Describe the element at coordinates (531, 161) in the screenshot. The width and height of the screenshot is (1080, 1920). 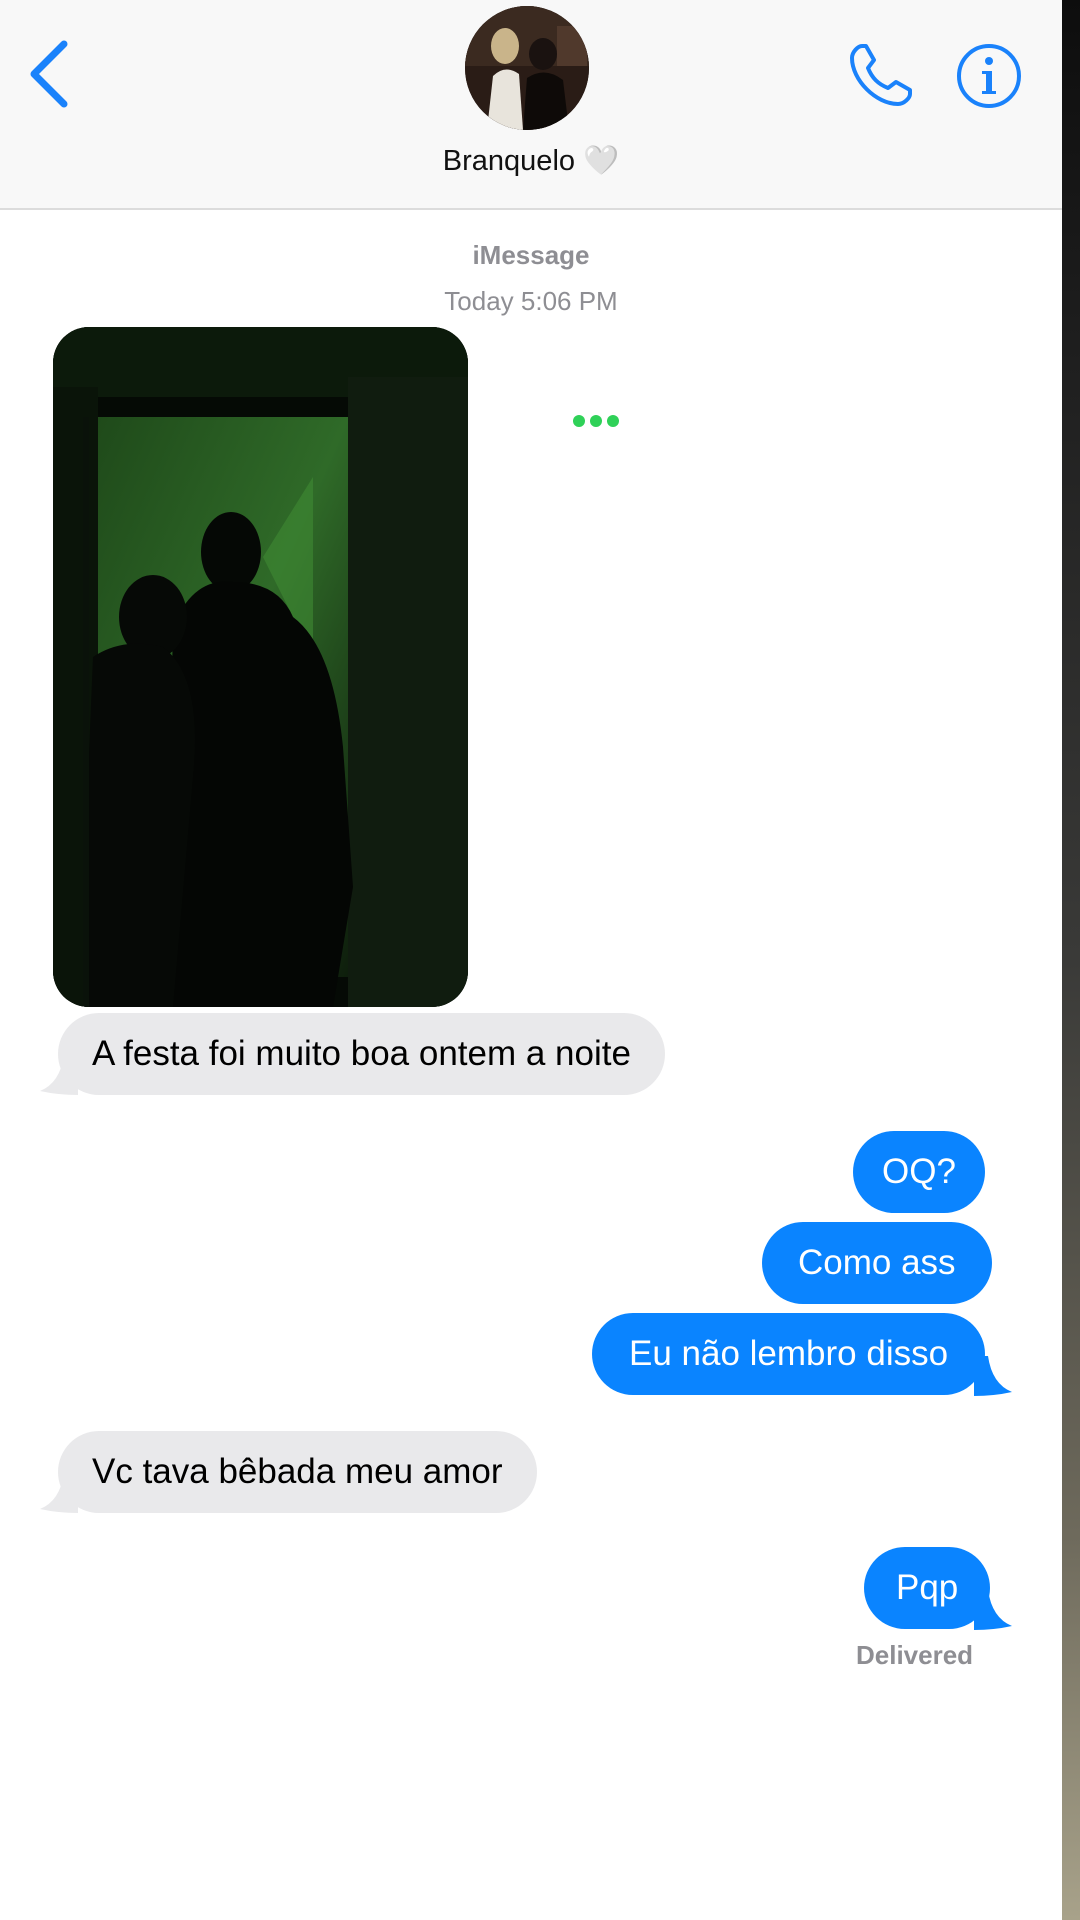
I see `contact-name: Branquelo 🤍` at that location.